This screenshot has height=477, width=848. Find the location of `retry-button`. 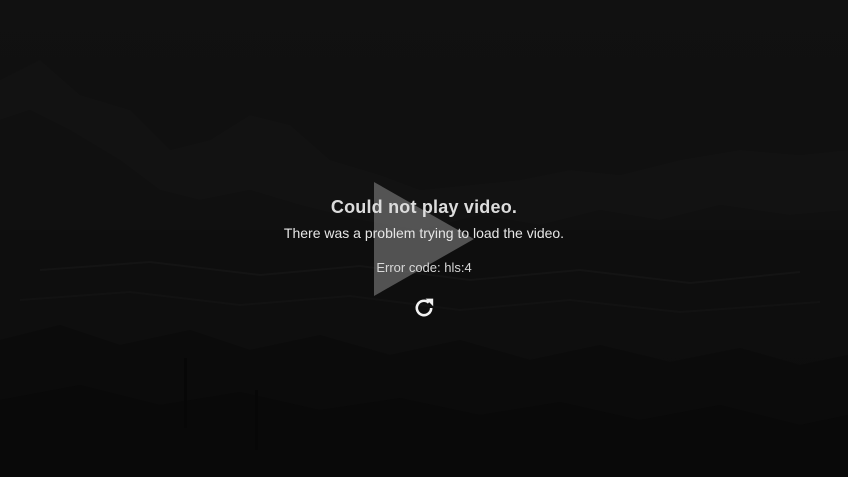

retry-button is located at coordinates (424, 308).